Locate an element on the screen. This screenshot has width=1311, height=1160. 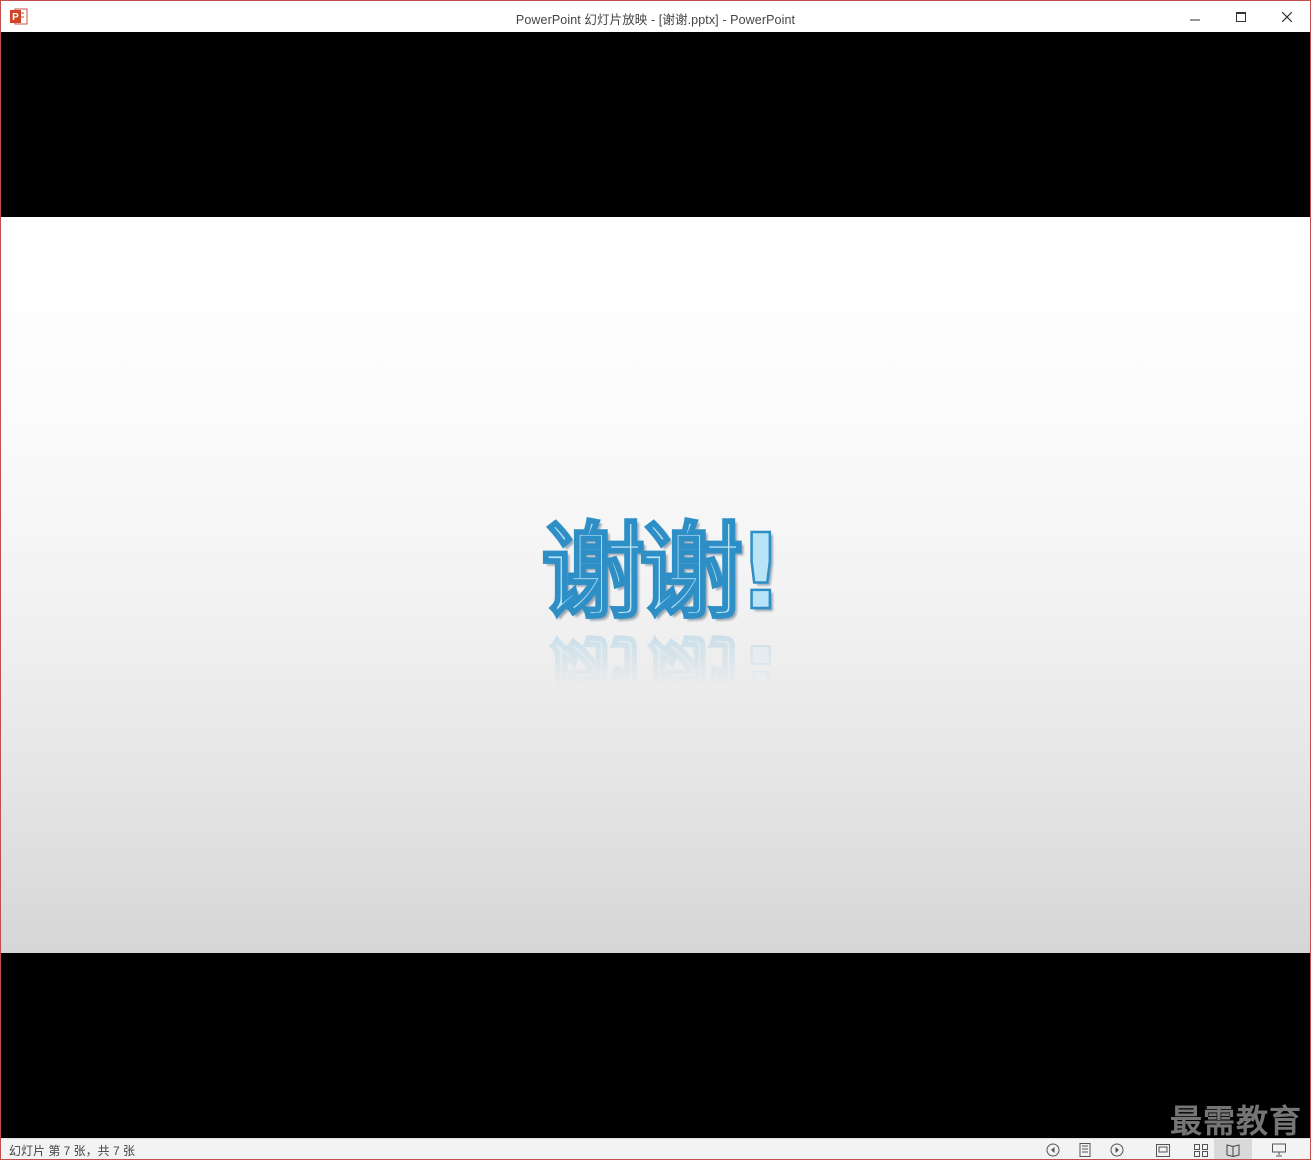
window-controls is located at coordinates (1241, 16).